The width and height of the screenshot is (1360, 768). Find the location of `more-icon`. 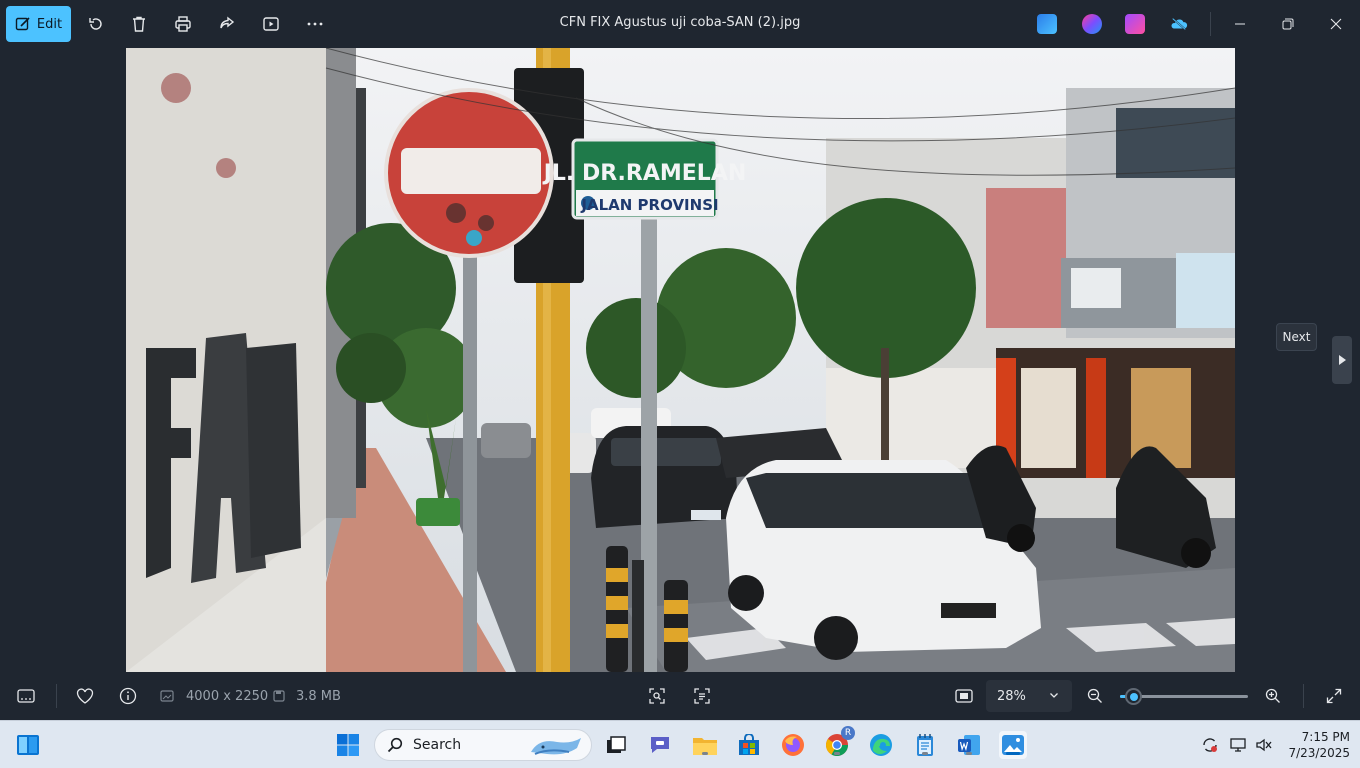

more-icon is located at coordinates (315, 24).